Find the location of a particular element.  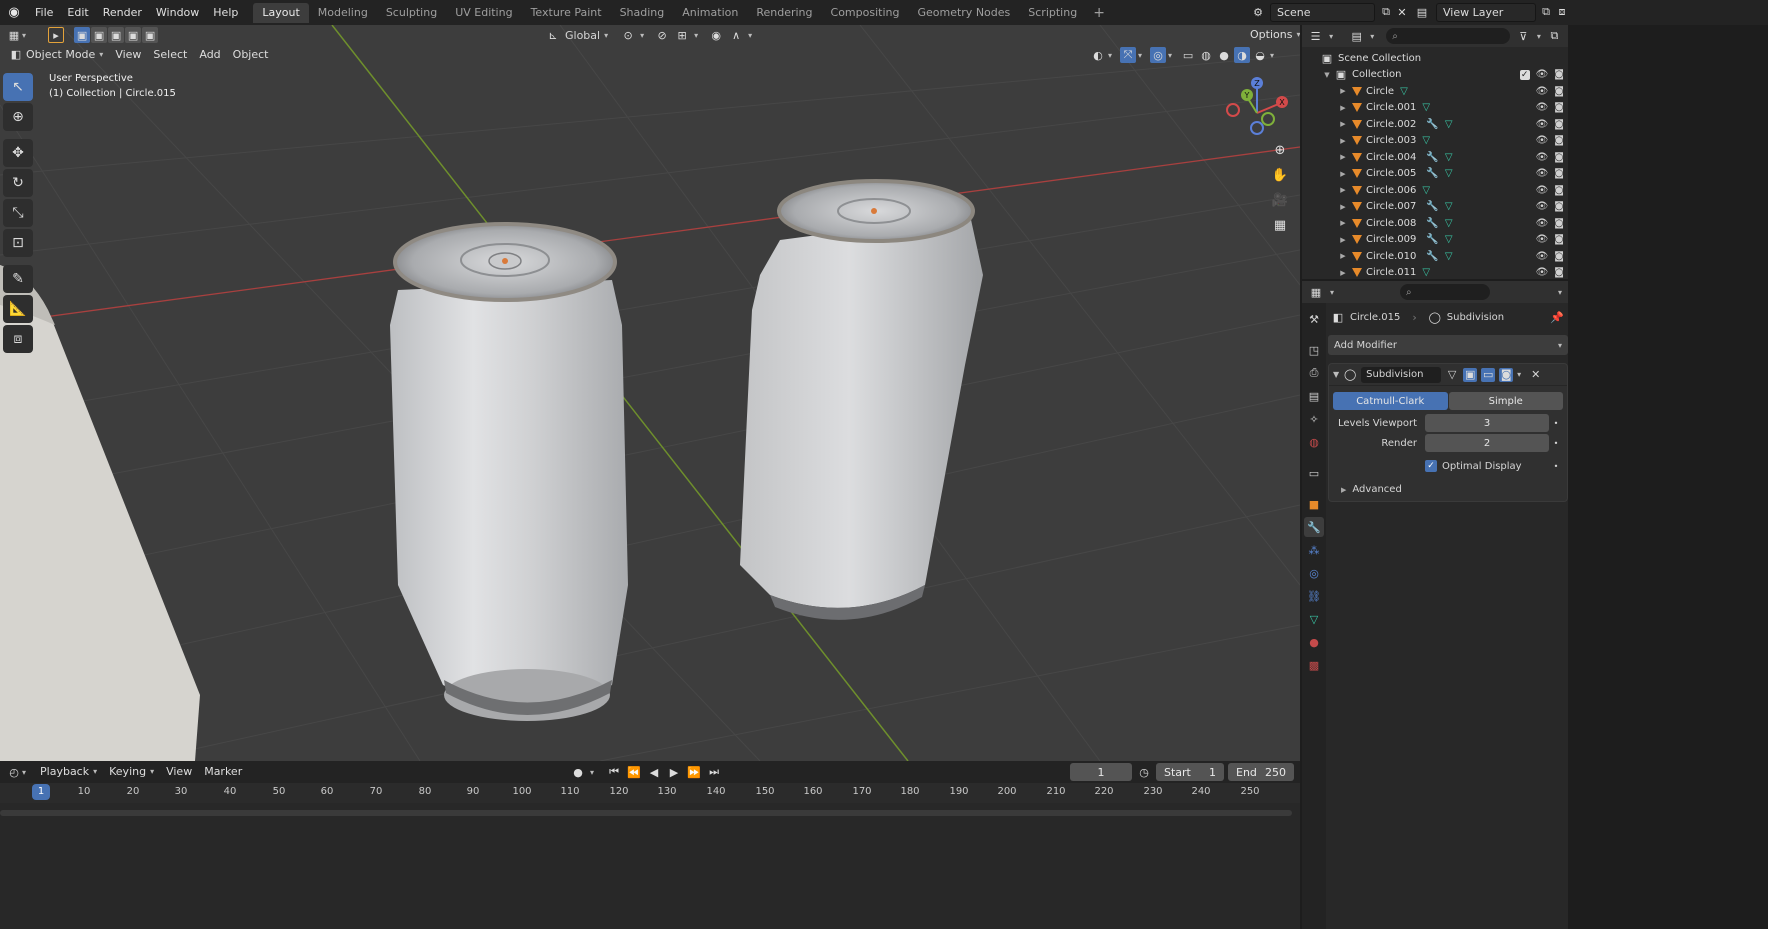

jump-end-icon: ⏭ is located at coordinates (714, 772).